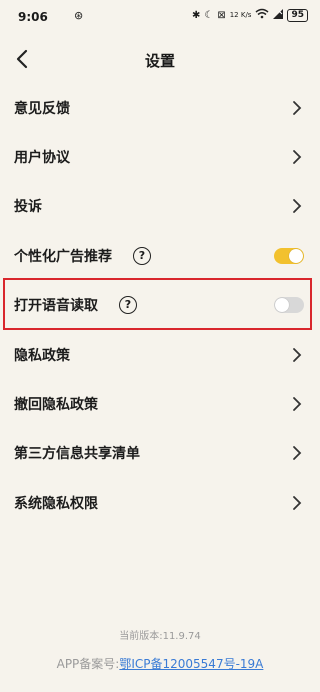 This screenshot has height=692, width=320. I want to click on app-version: 当前版本:11.9.74, so click(160, 636).